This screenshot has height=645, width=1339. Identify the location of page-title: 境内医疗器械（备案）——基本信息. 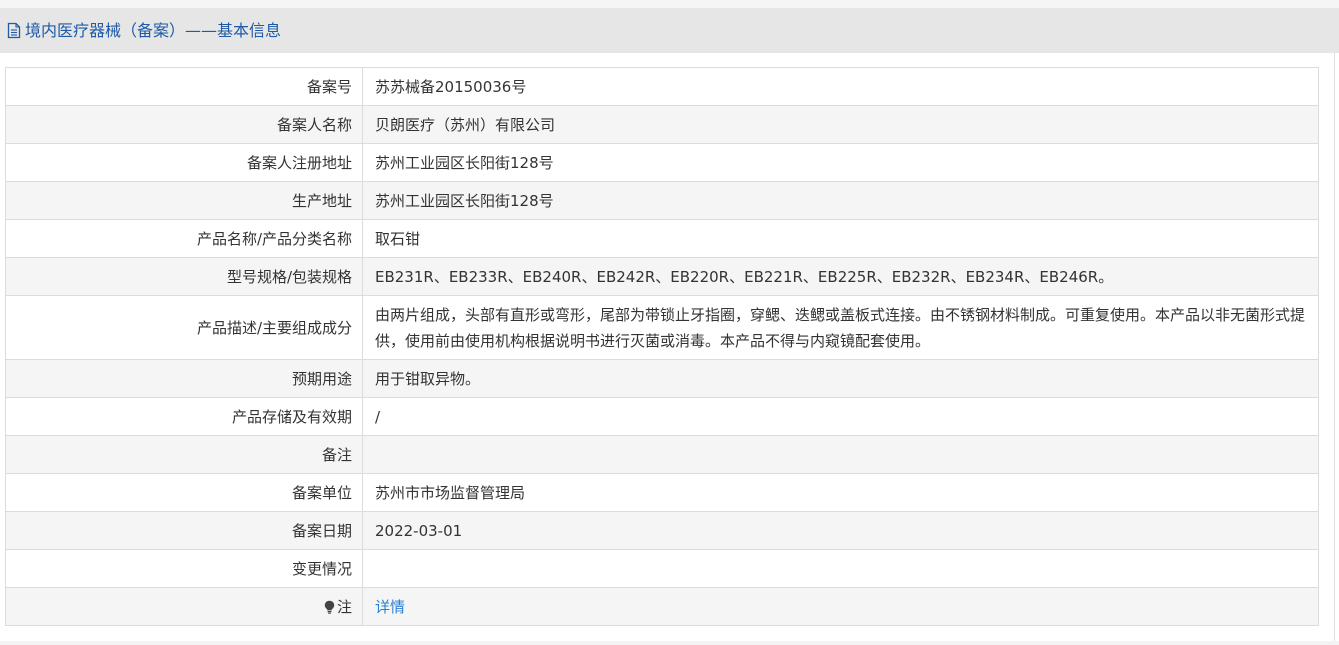
(153, 30).